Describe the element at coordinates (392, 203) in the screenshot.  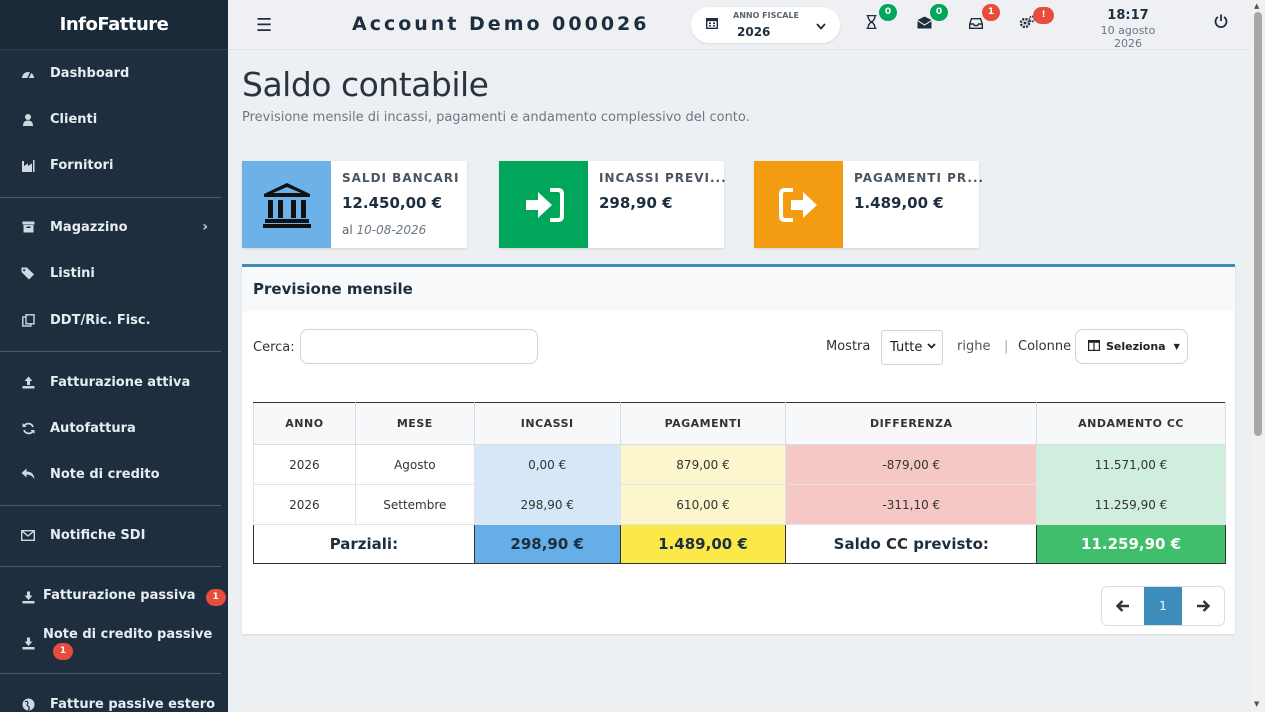
I see `card-value: 12.450,00 €` at that location.